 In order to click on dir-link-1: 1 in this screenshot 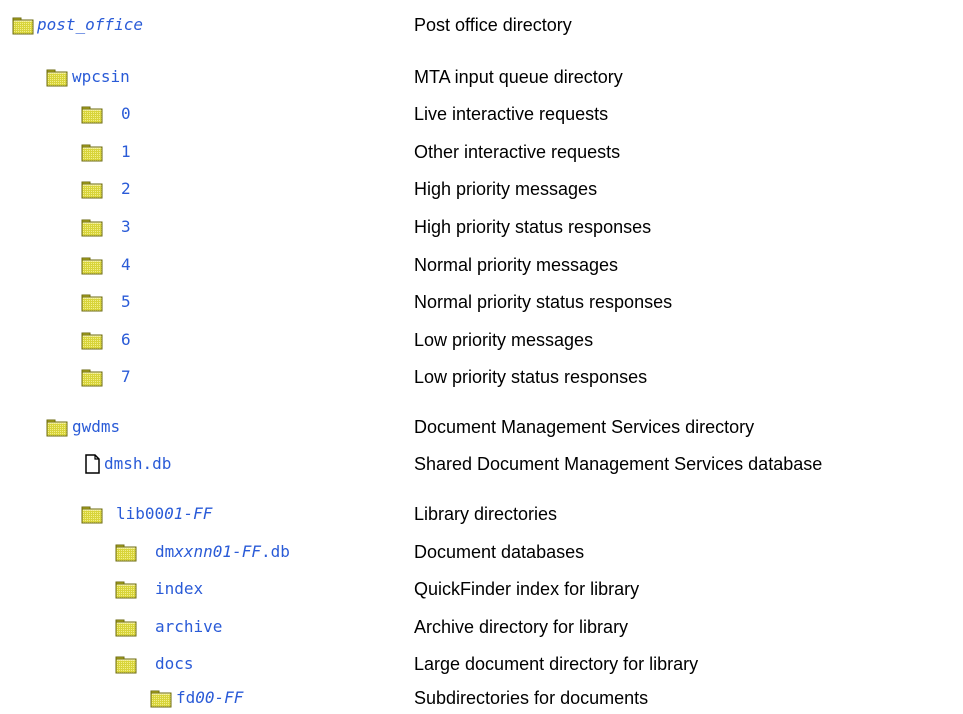, I will do `click(126, 152)`.